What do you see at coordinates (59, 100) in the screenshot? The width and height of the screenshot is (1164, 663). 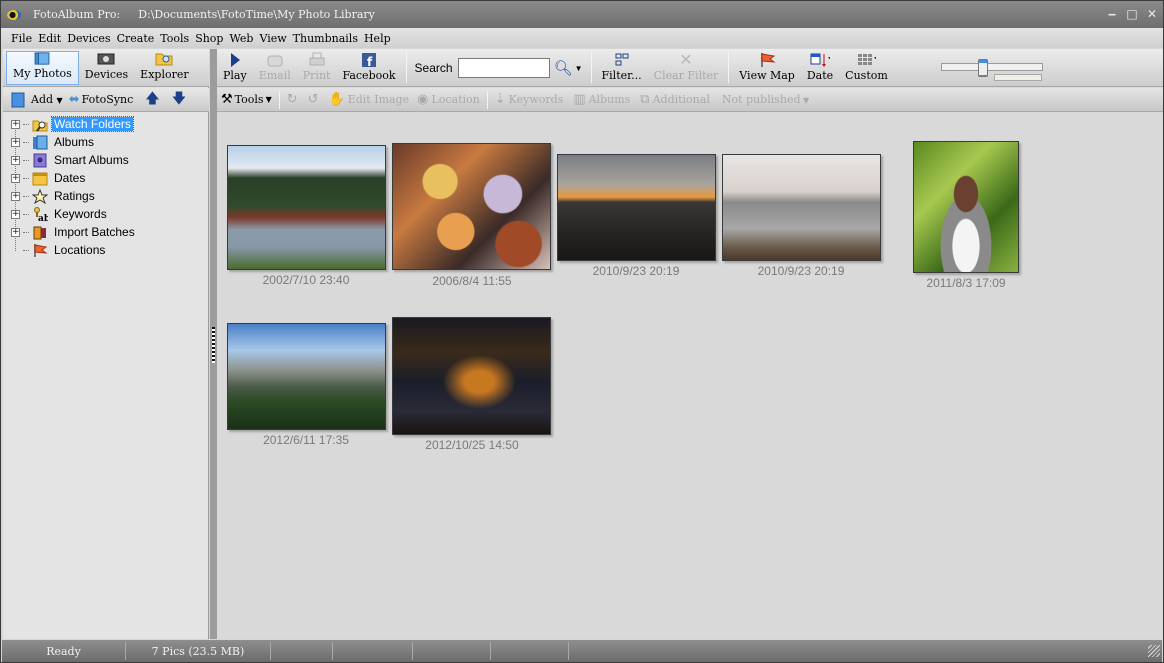 I see `dropdown-arrow-icon: ▼` at bounding box center [59, 100].